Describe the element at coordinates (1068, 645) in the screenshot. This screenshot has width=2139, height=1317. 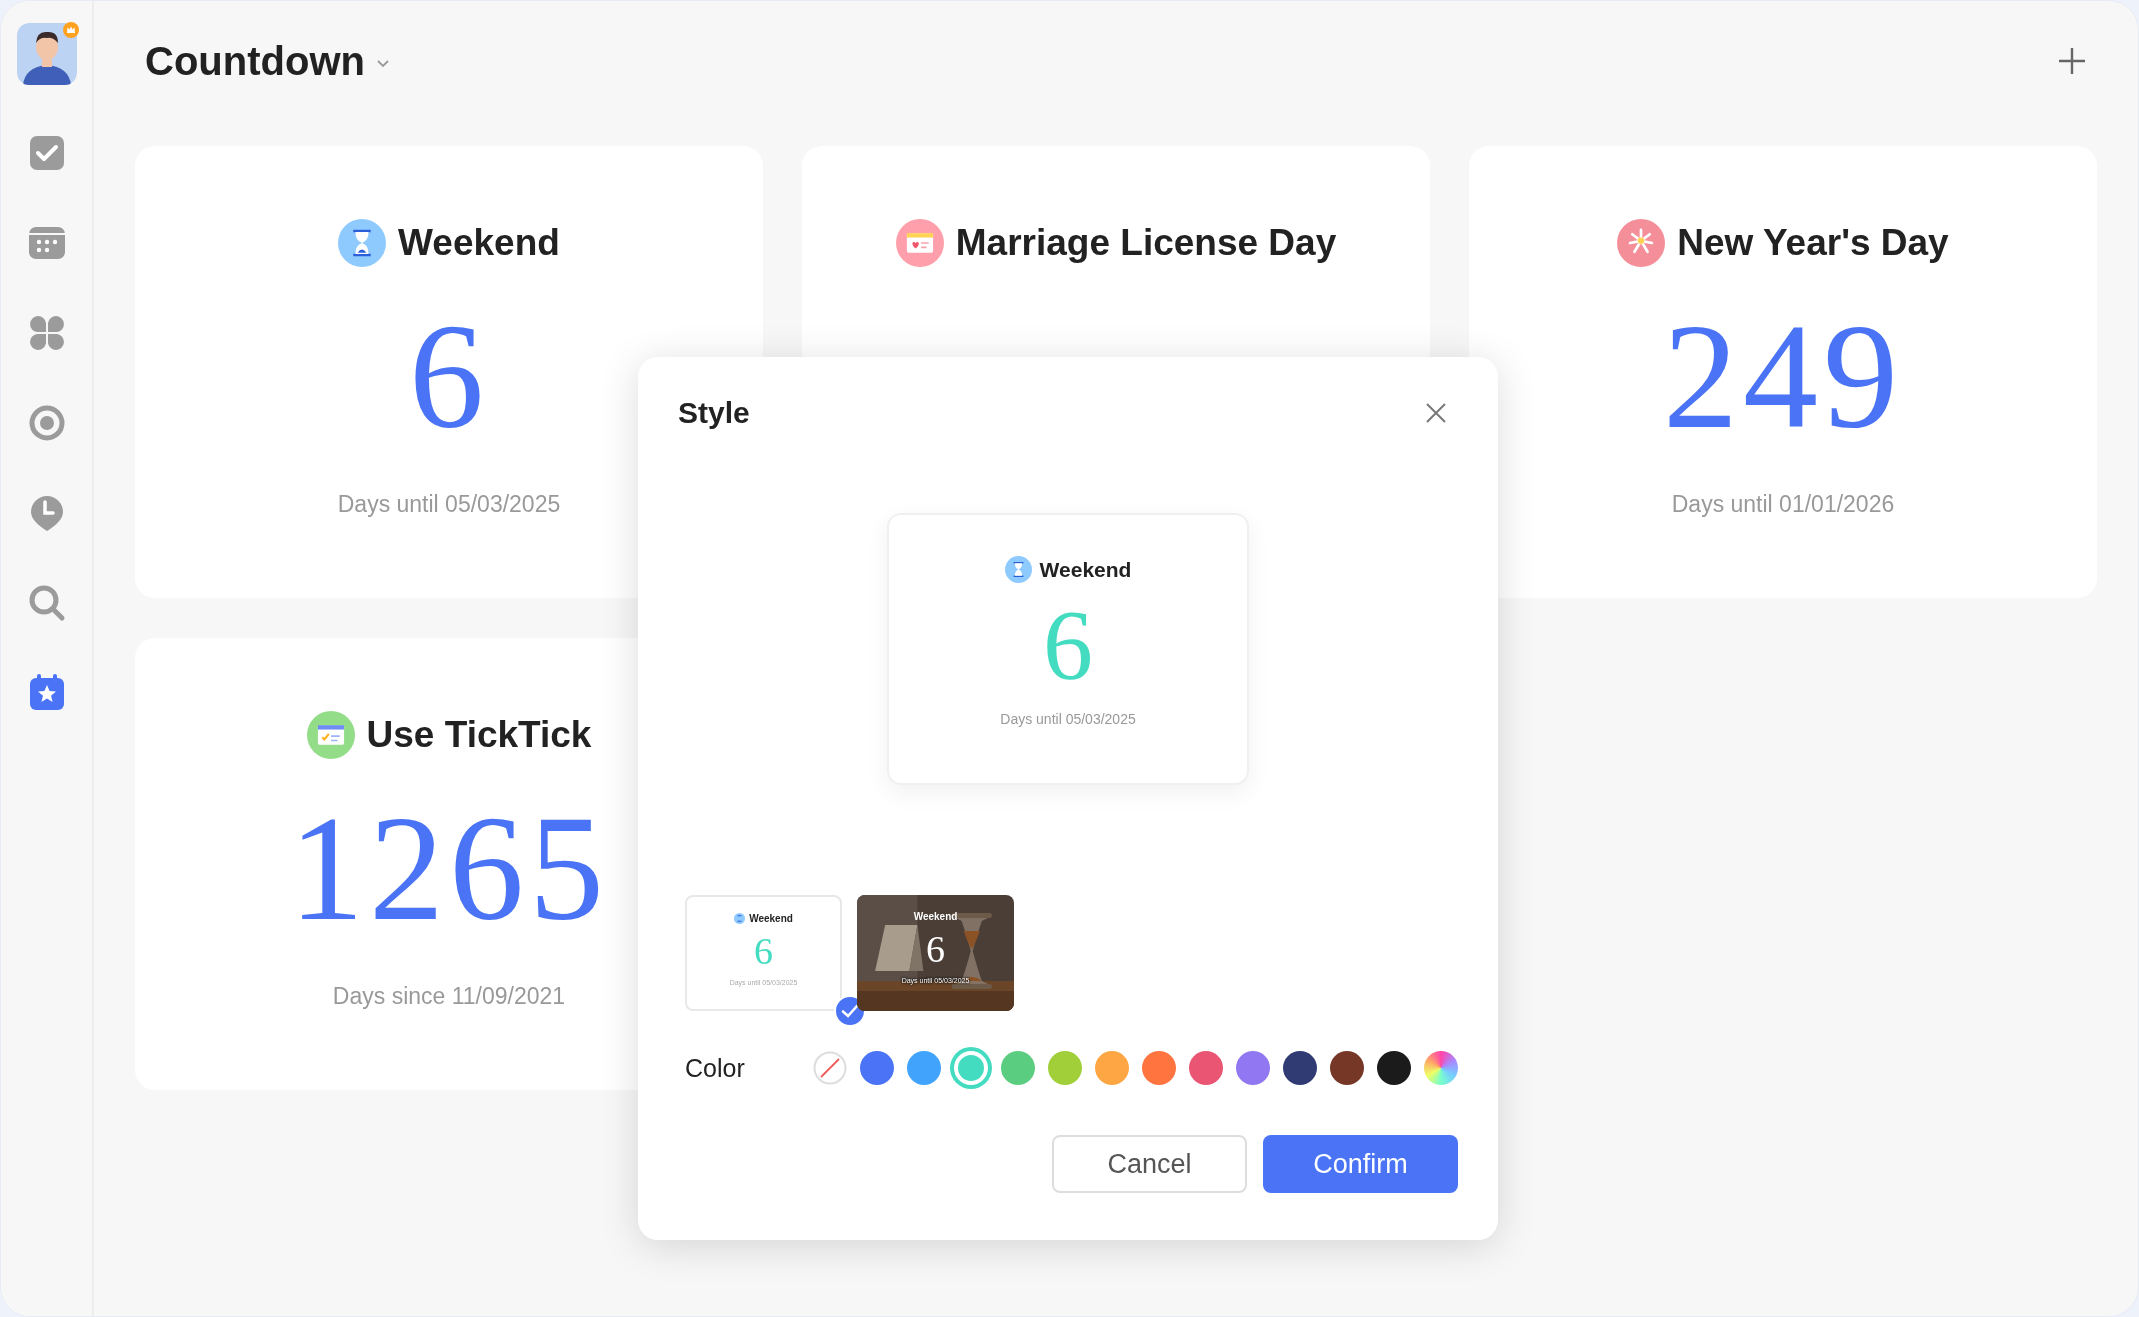
I see `preview-count: 6` at that location.